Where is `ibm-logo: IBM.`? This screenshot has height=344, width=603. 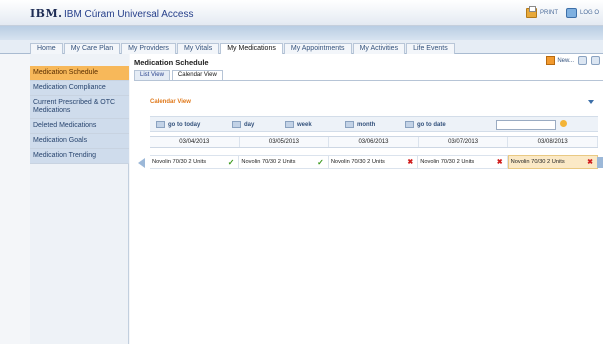 ibm-logo: IBM. is located at coordinates (46, 13).